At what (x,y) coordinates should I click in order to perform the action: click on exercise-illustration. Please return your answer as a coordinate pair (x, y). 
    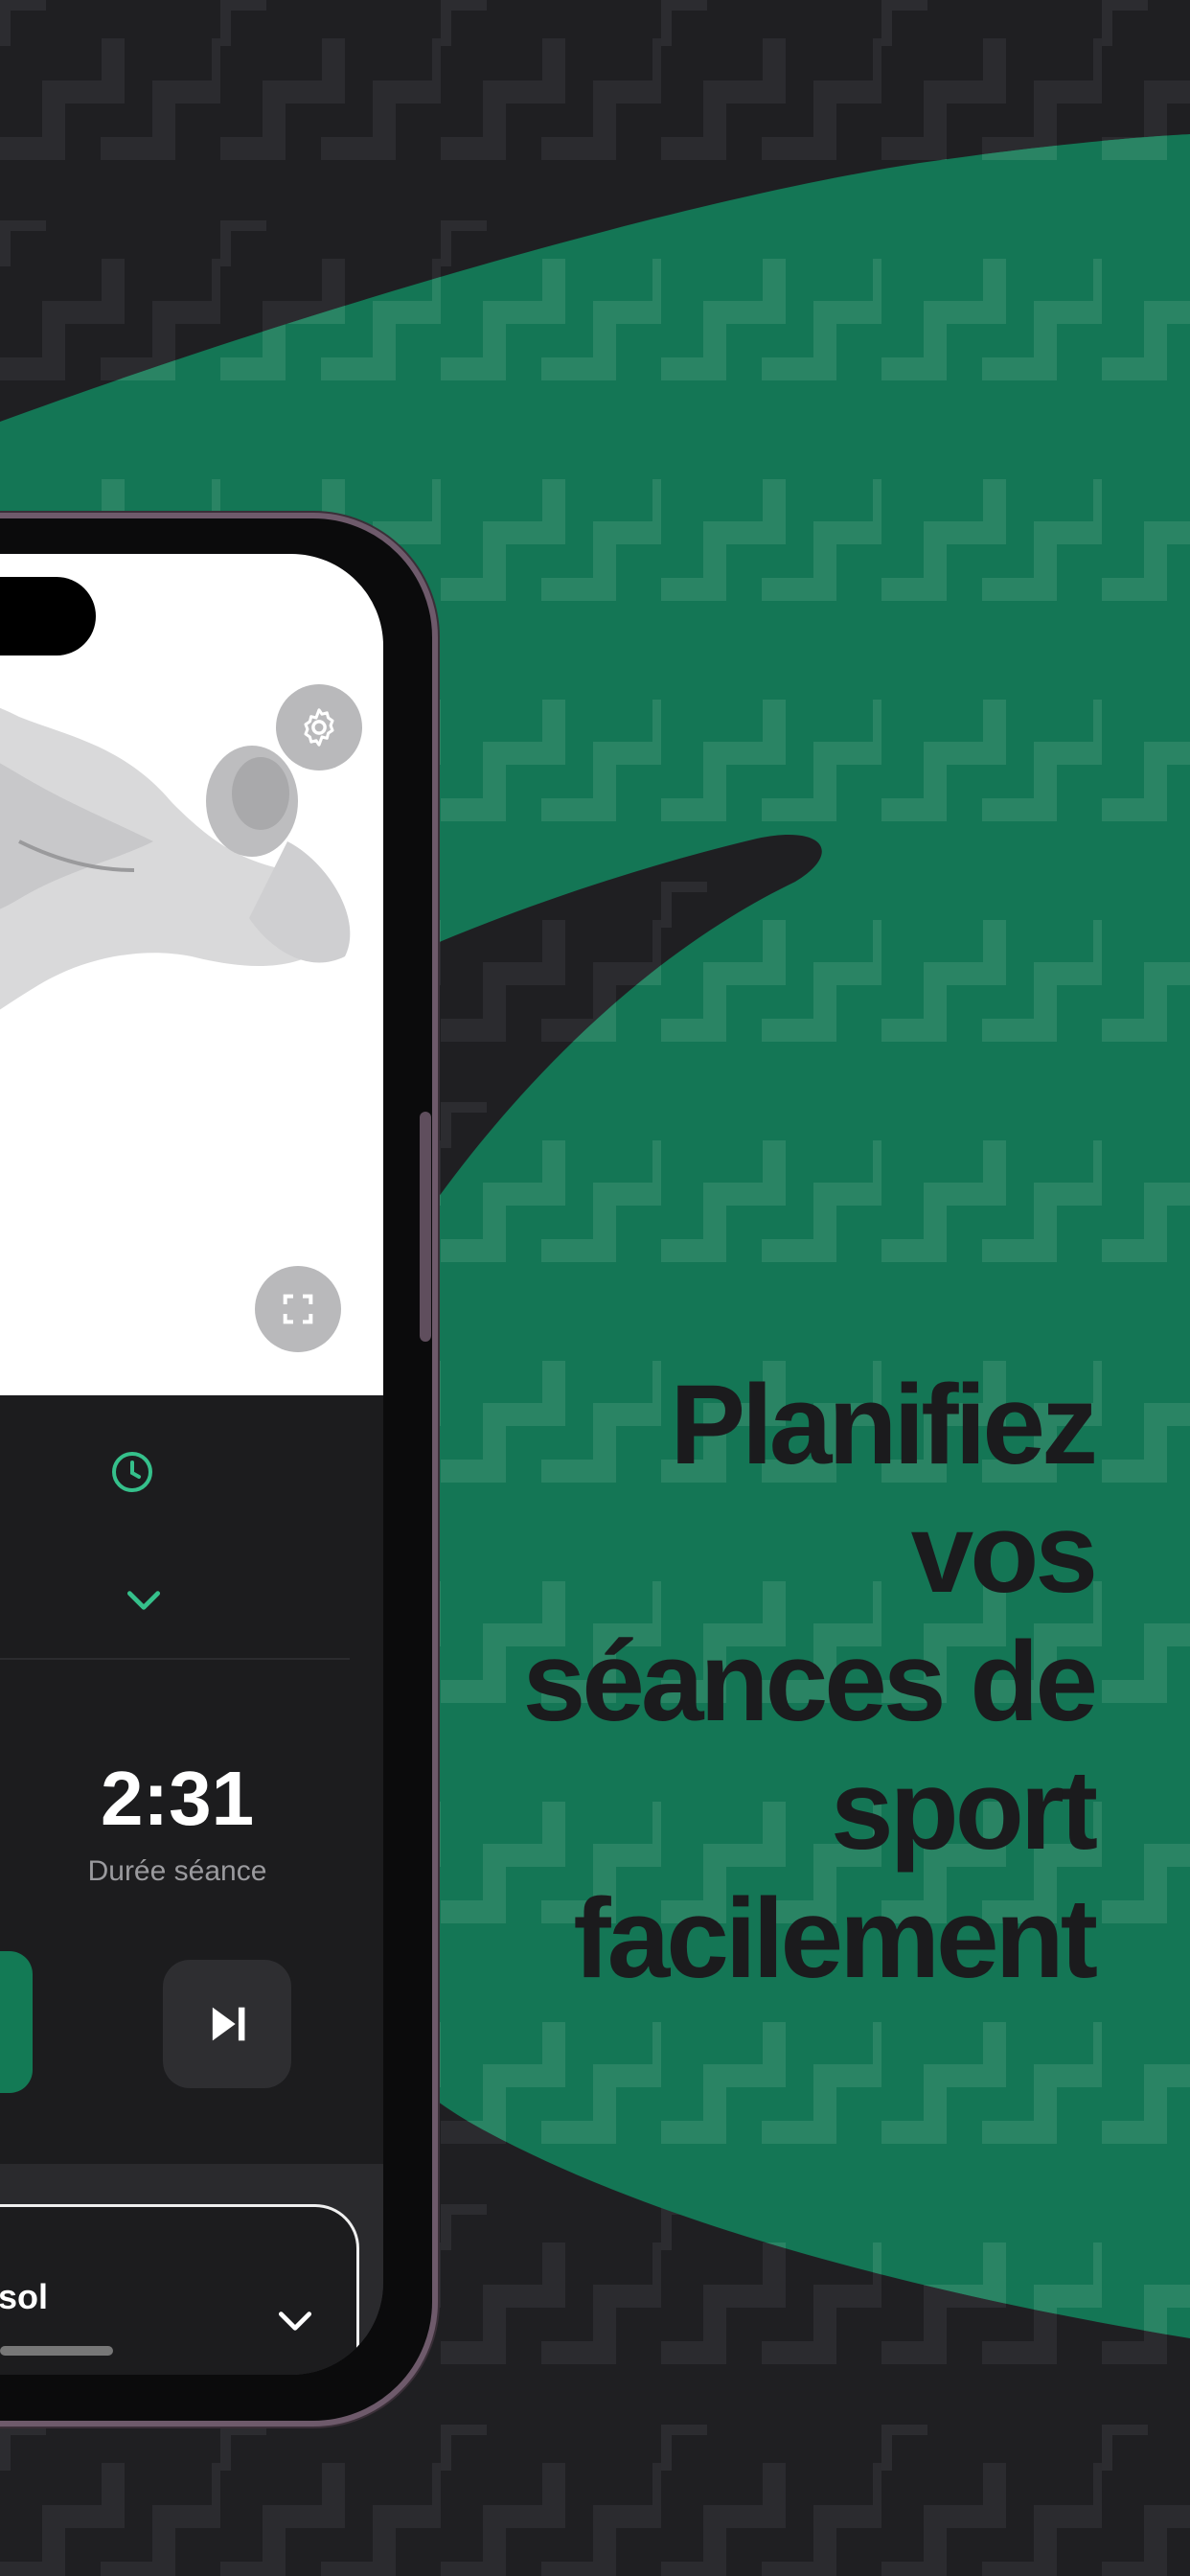
    Looking at the image, I should click on (191, 974).